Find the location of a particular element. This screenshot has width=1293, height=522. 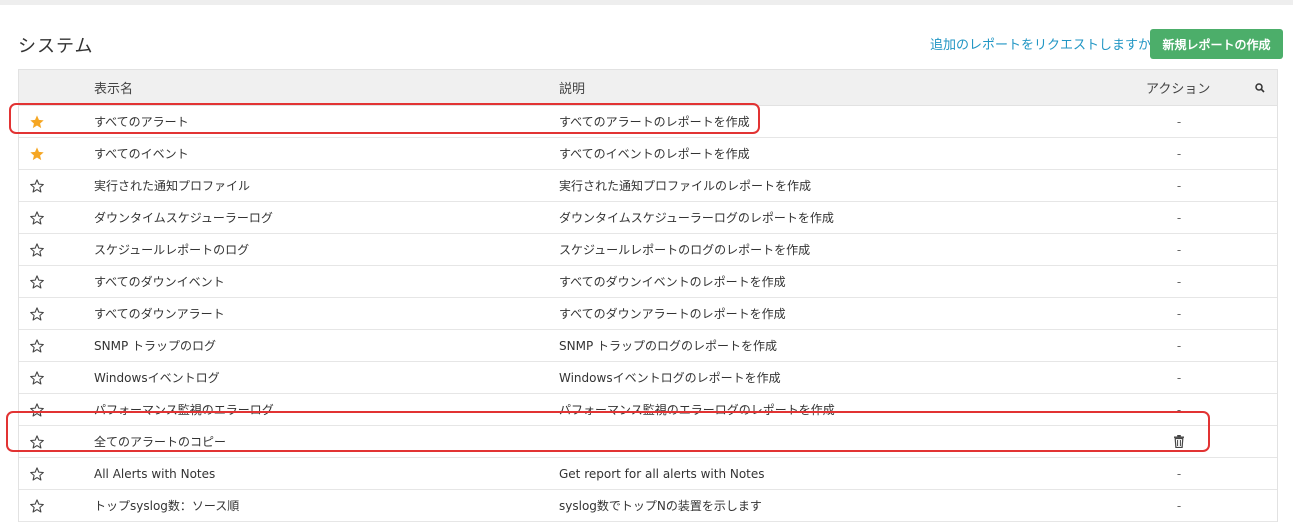

table-row: すべてのイベント すべてのイベントのレポートを作成 - is located at coordinates (648, 154).